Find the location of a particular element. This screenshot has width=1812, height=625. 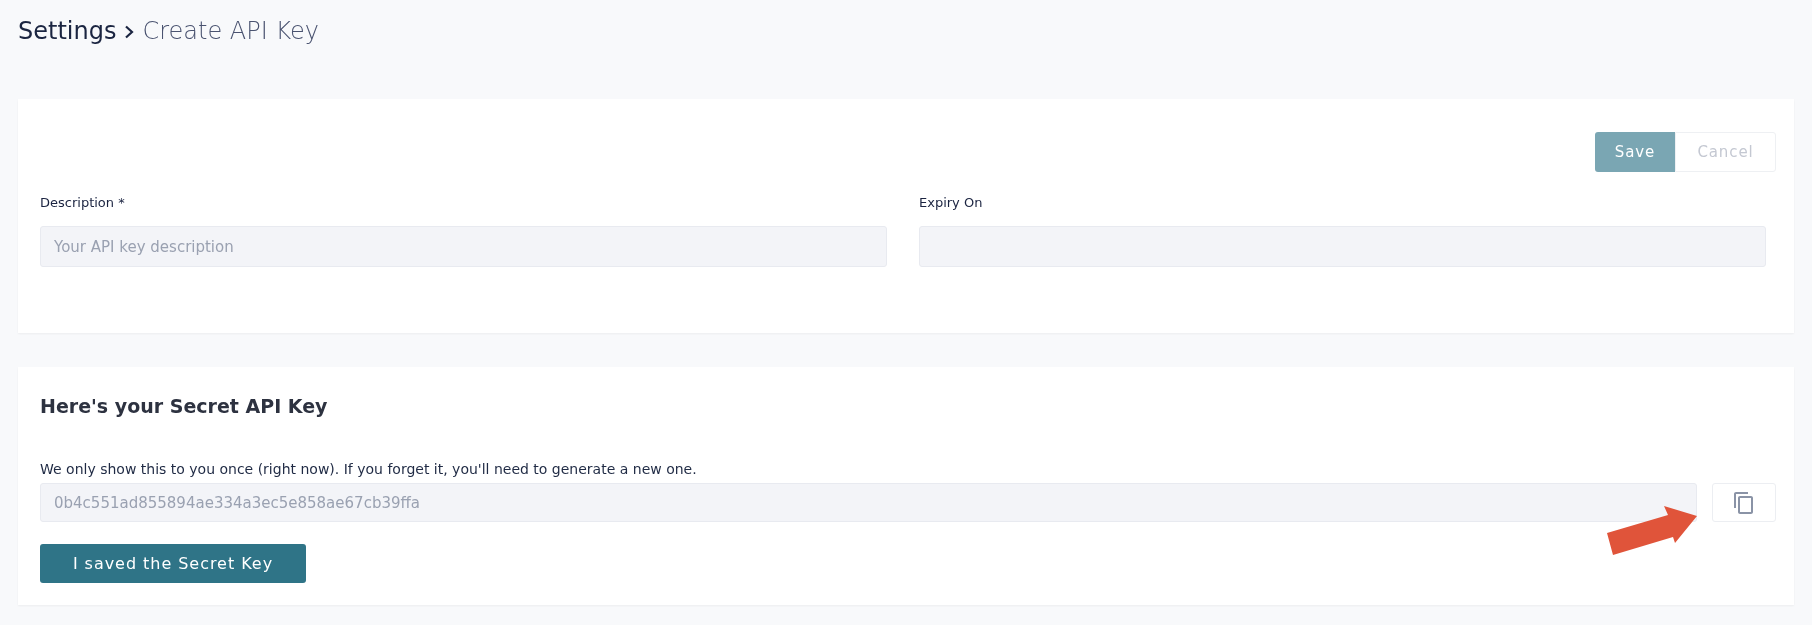

section-heading: Here's your Secret API Key is located at coordinates (184, 406).